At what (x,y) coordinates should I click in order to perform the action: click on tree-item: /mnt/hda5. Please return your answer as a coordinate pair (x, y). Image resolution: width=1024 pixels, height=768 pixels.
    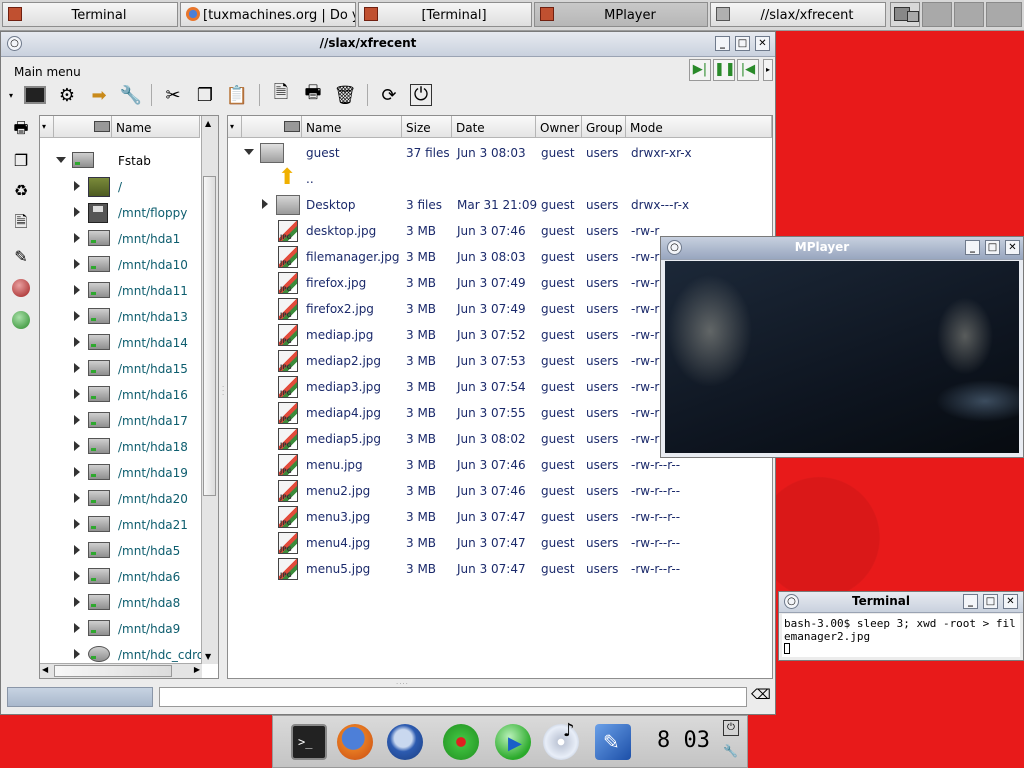
    Looking at the image, I should click on (121, 551).